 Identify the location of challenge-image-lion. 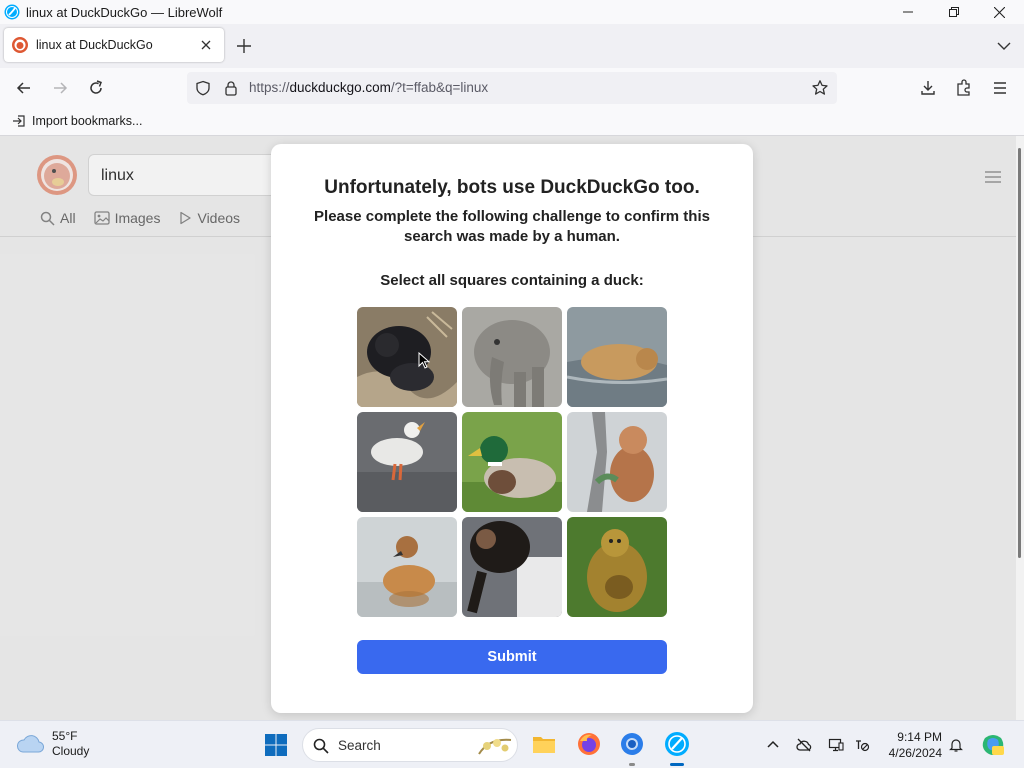
(617, 357).